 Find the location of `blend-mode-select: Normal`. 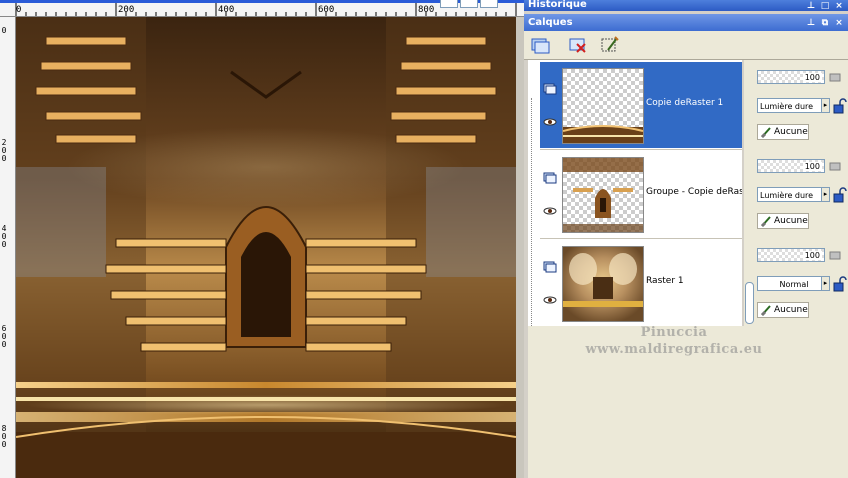

blend-mode-select: Normal is located at coordinates (793, 283).